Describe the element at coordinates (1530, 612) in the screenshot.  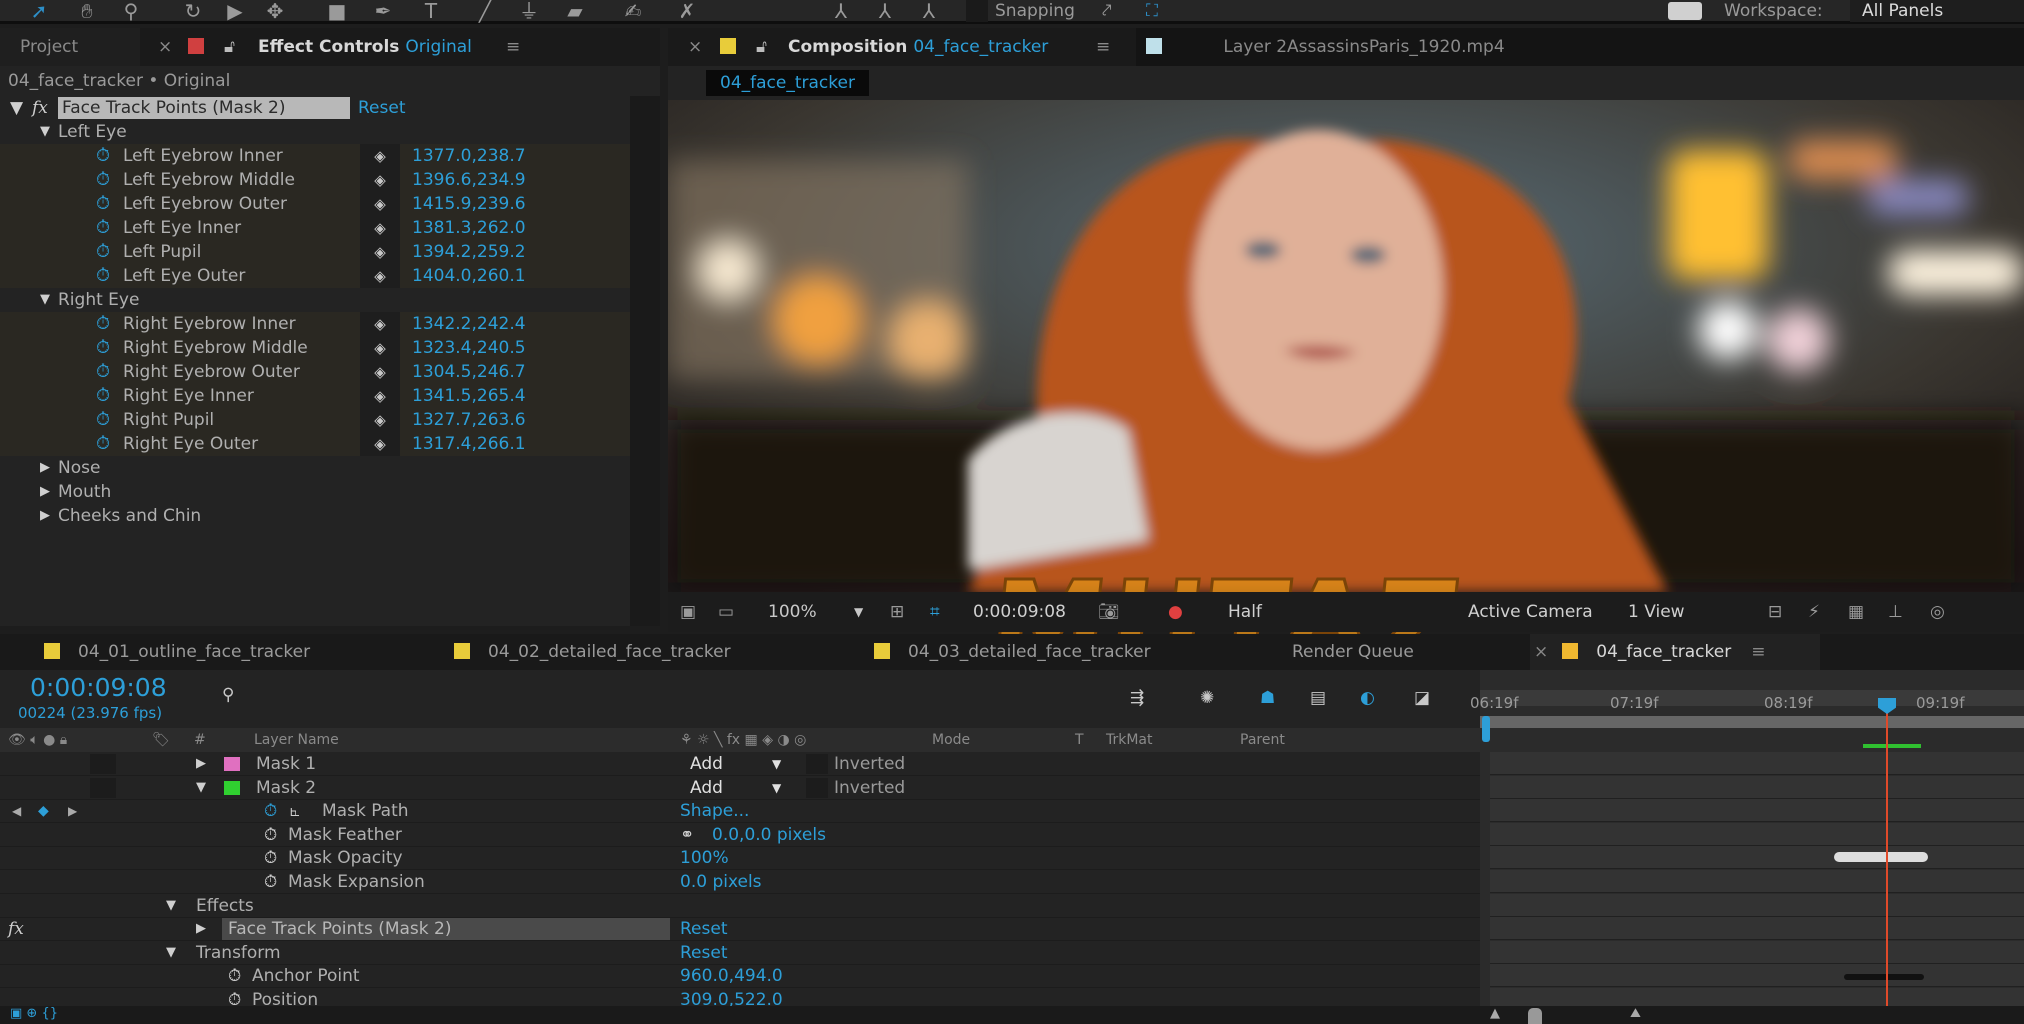
I see `camera-select: Active Camera` at that location.